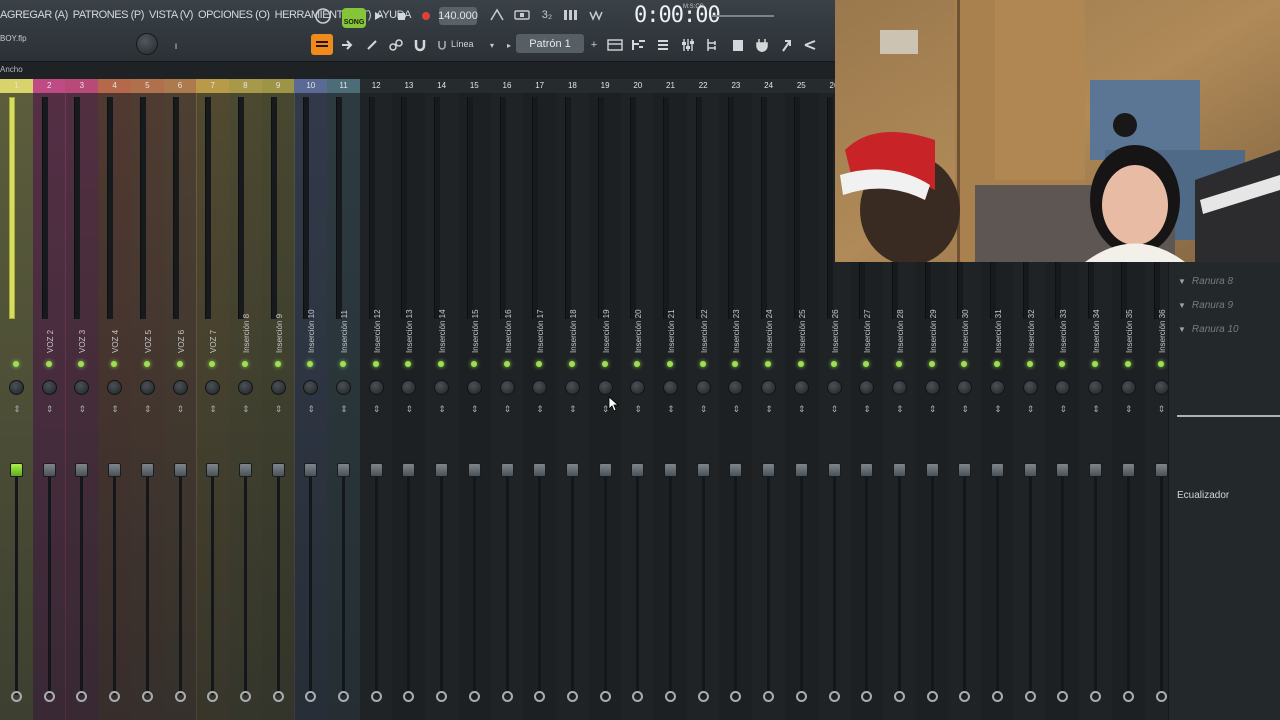  What do you see at coordinates (769, 400) in the screenshot?
I see `mixer-track: 24 Inserción 24 ⇕` at bounding box center [769, 400].